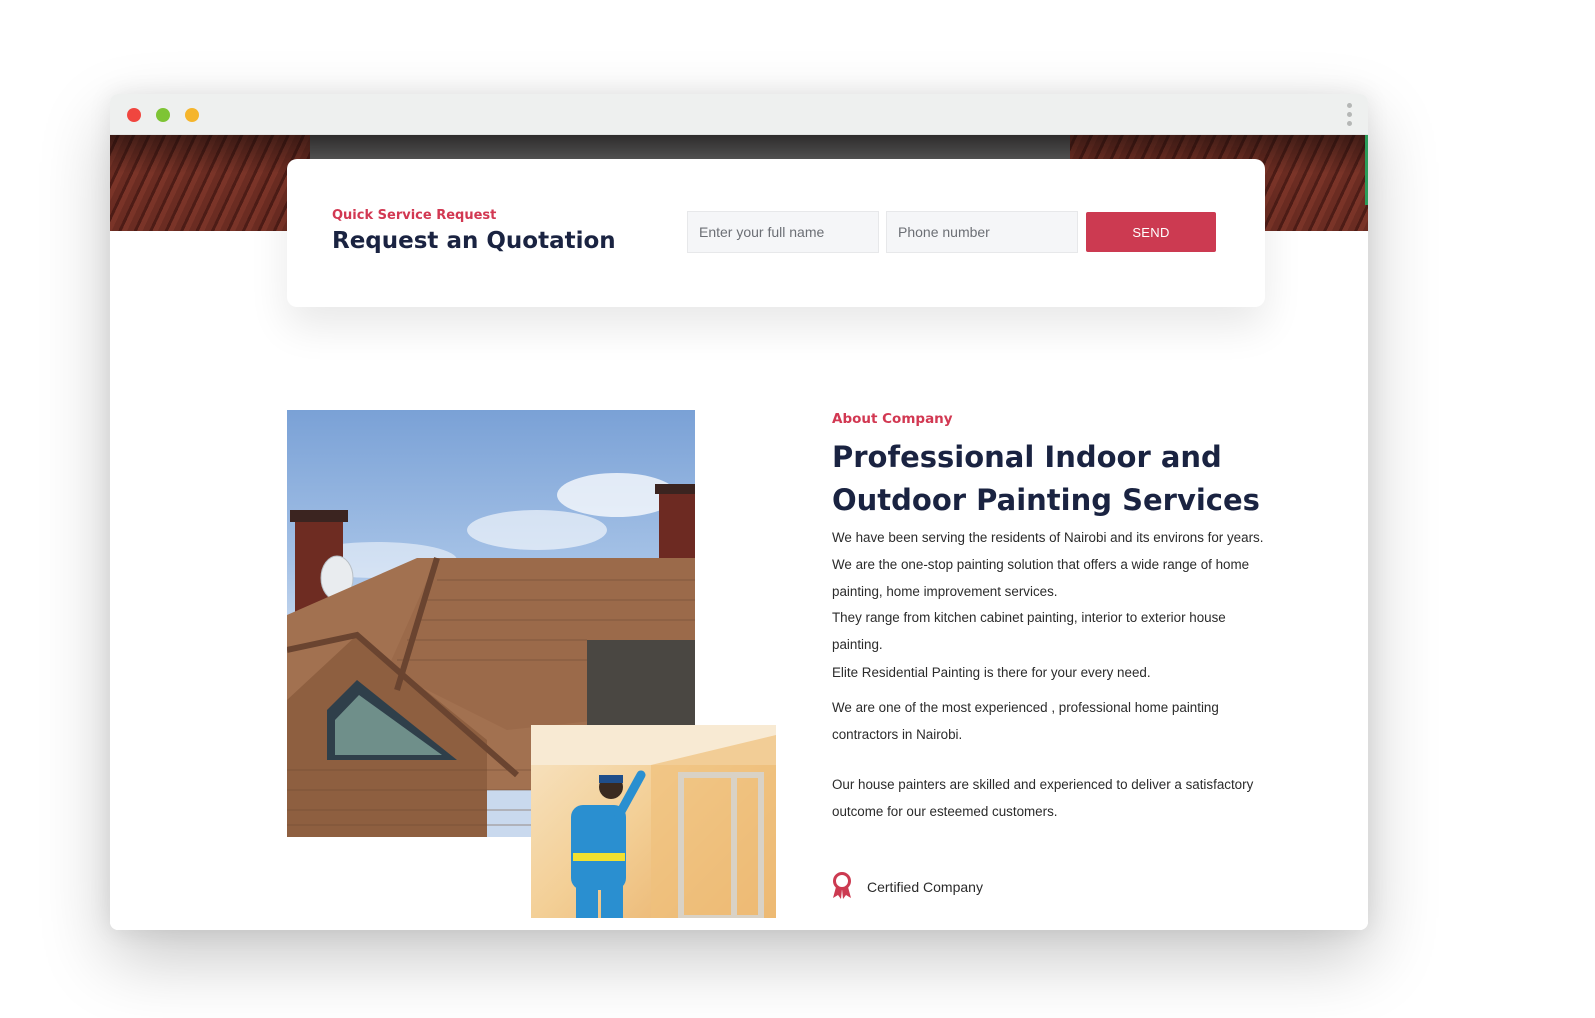 The height and width of the screenshot is (1018, 1595). I want to click on browser-title-bar, so click(739, 114).